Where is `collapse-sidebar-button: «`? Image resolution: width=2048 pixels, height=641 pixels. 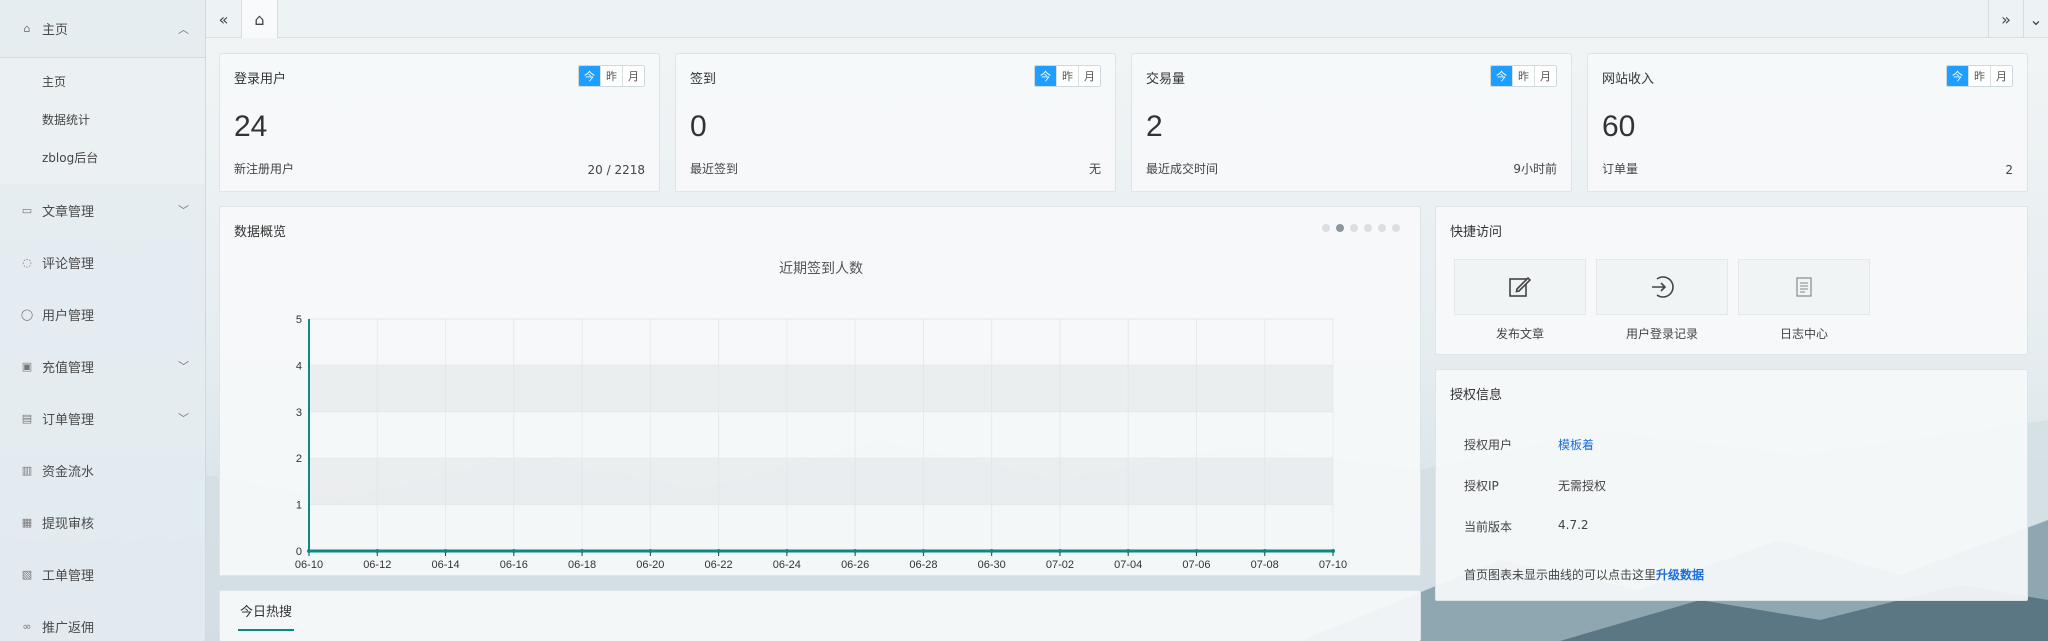
collapse-sidebar-button: « is located at coordinates (224, 19).